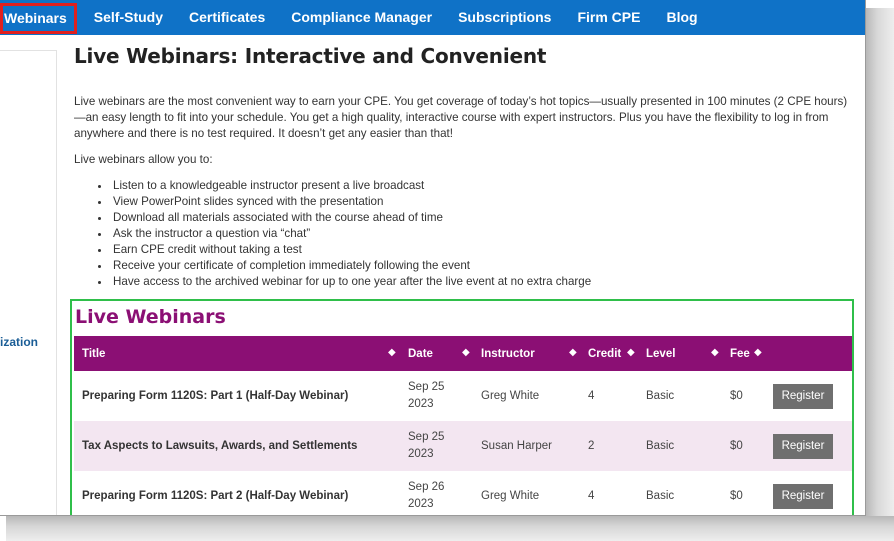 Image resolution: width=894 pixels, height=541 pixels. I want to click on window-shadow-right, so click(880, 274).